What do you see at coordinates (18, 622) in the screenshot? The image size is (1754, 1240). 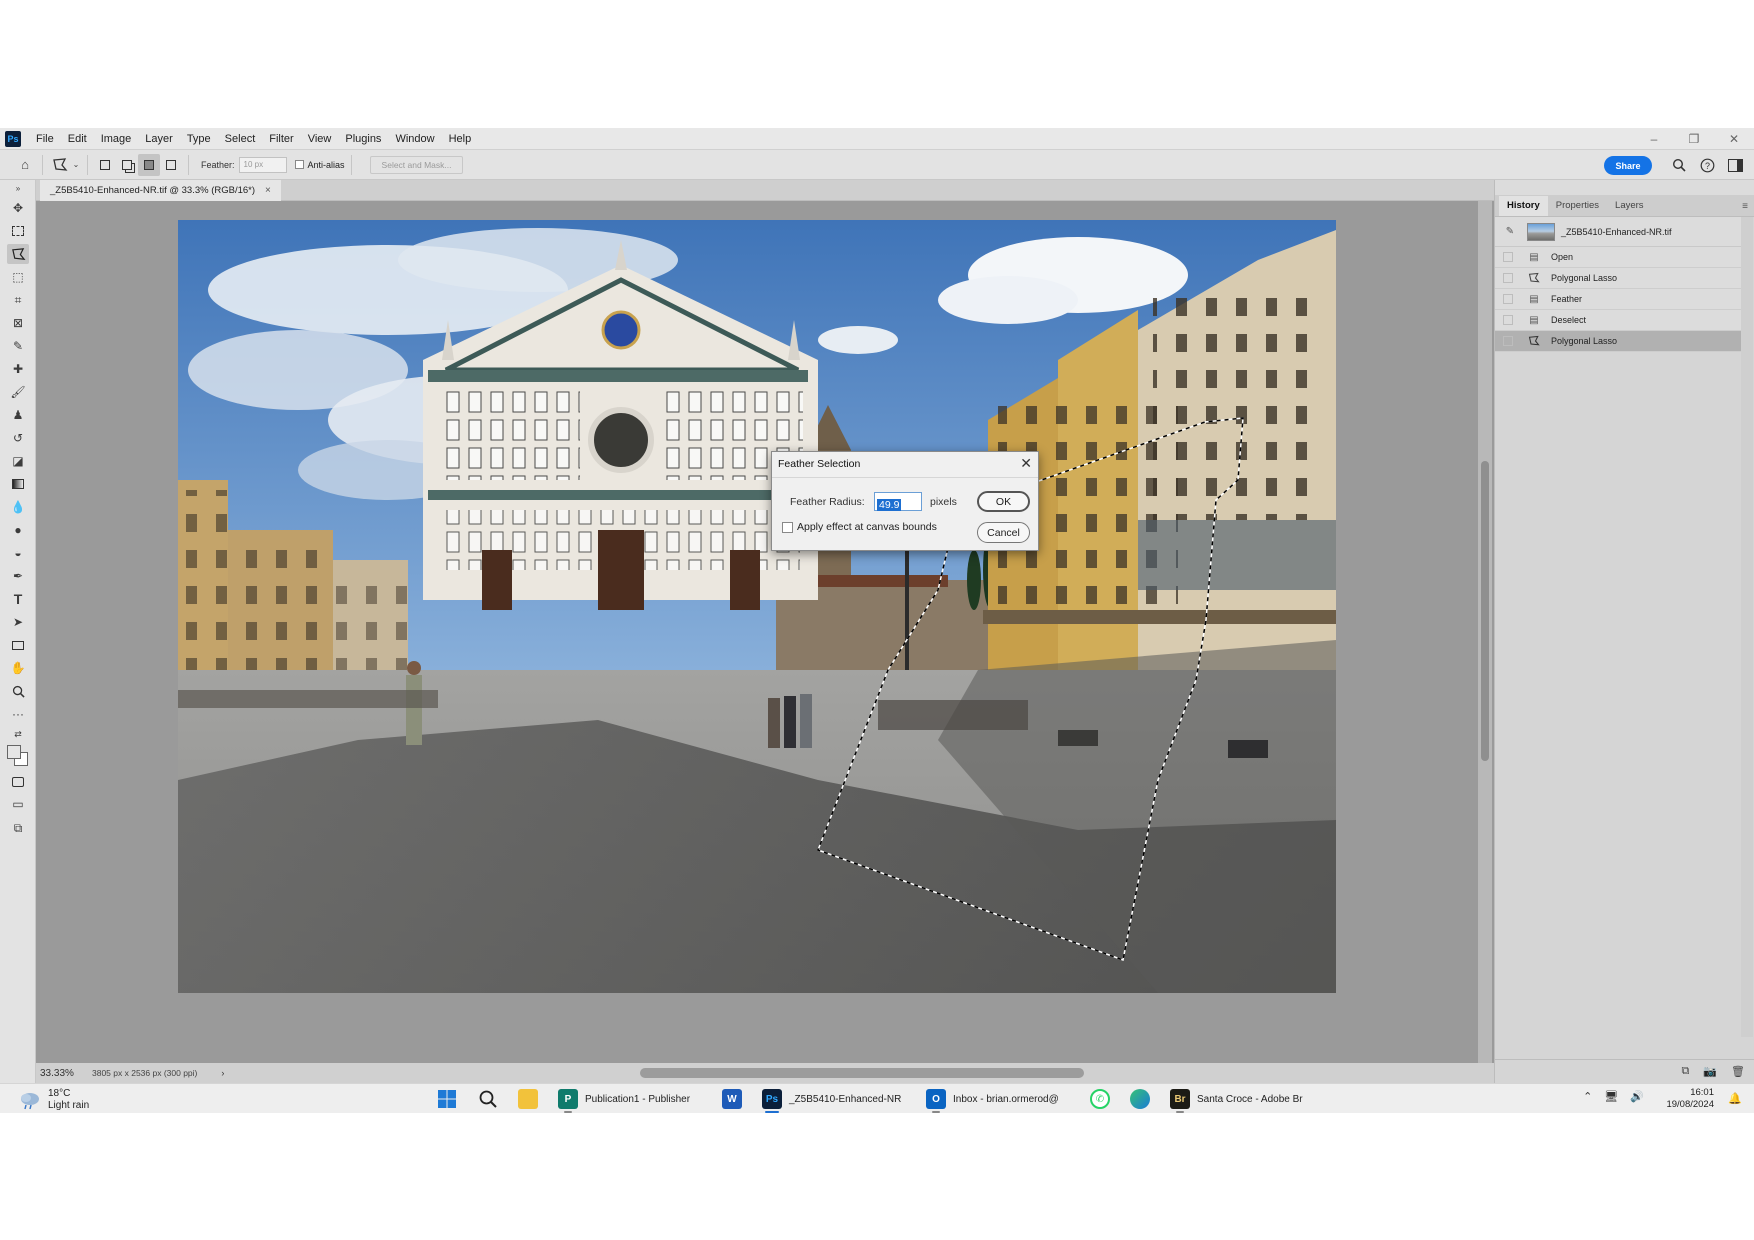 I see `path-selection-tool-icon: ➤` at bounding box center [18, 622].